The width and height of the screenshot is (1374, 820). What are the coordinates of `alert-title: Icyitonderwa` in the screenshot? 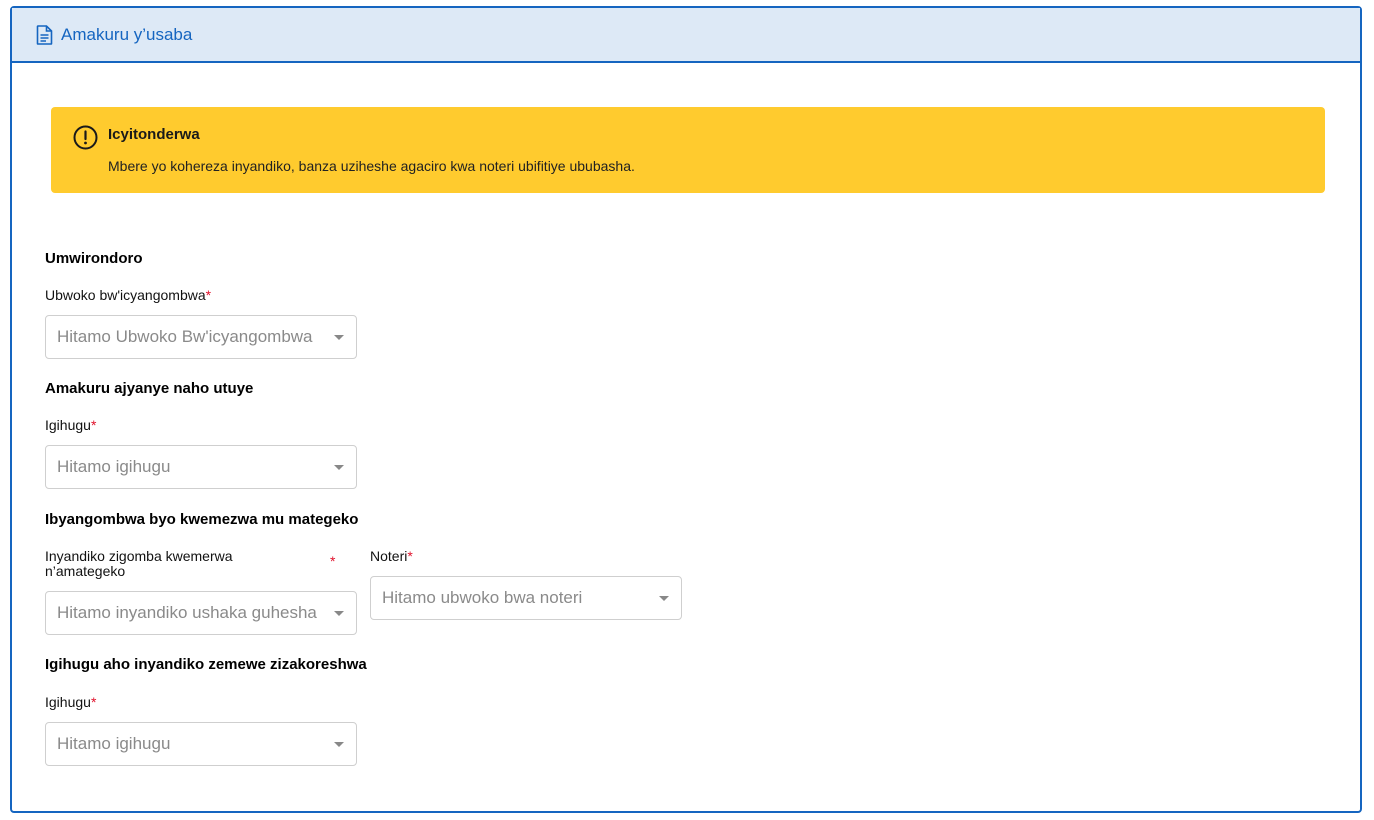 It's located at (154, 134).